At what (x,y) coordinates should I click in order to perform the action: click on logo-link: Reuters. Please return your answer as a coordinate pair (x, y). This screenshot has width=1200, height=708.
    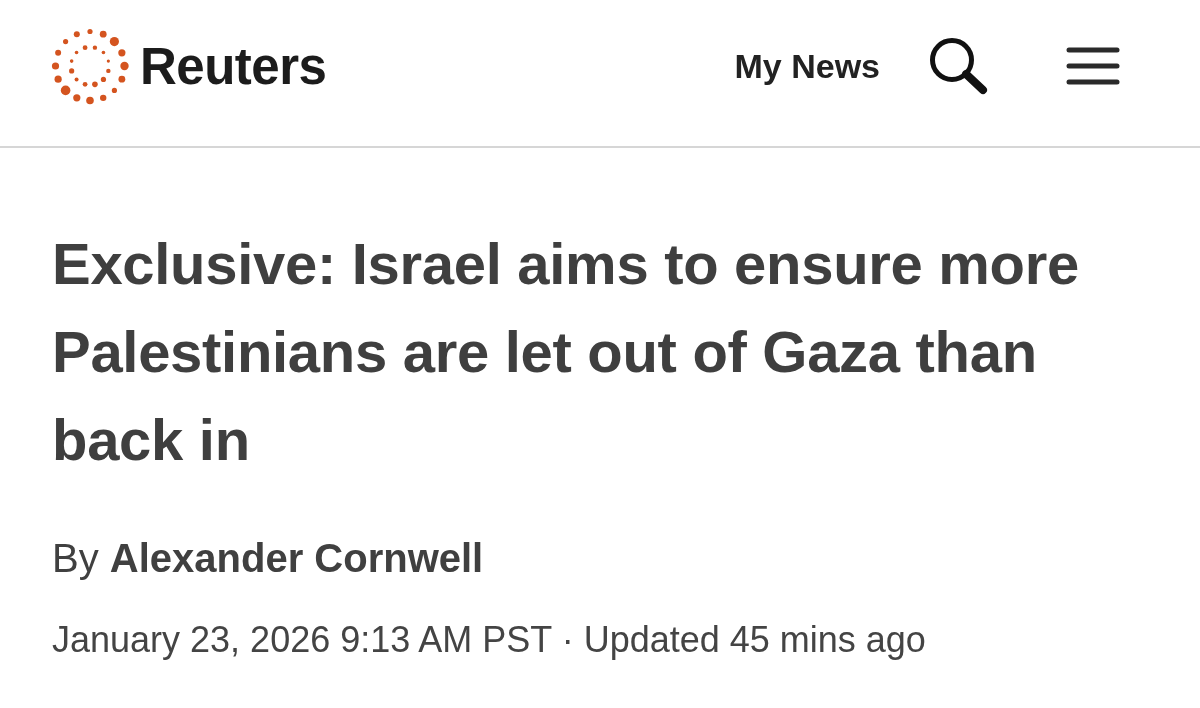
    Looking at the image, I should click on (188, 66).